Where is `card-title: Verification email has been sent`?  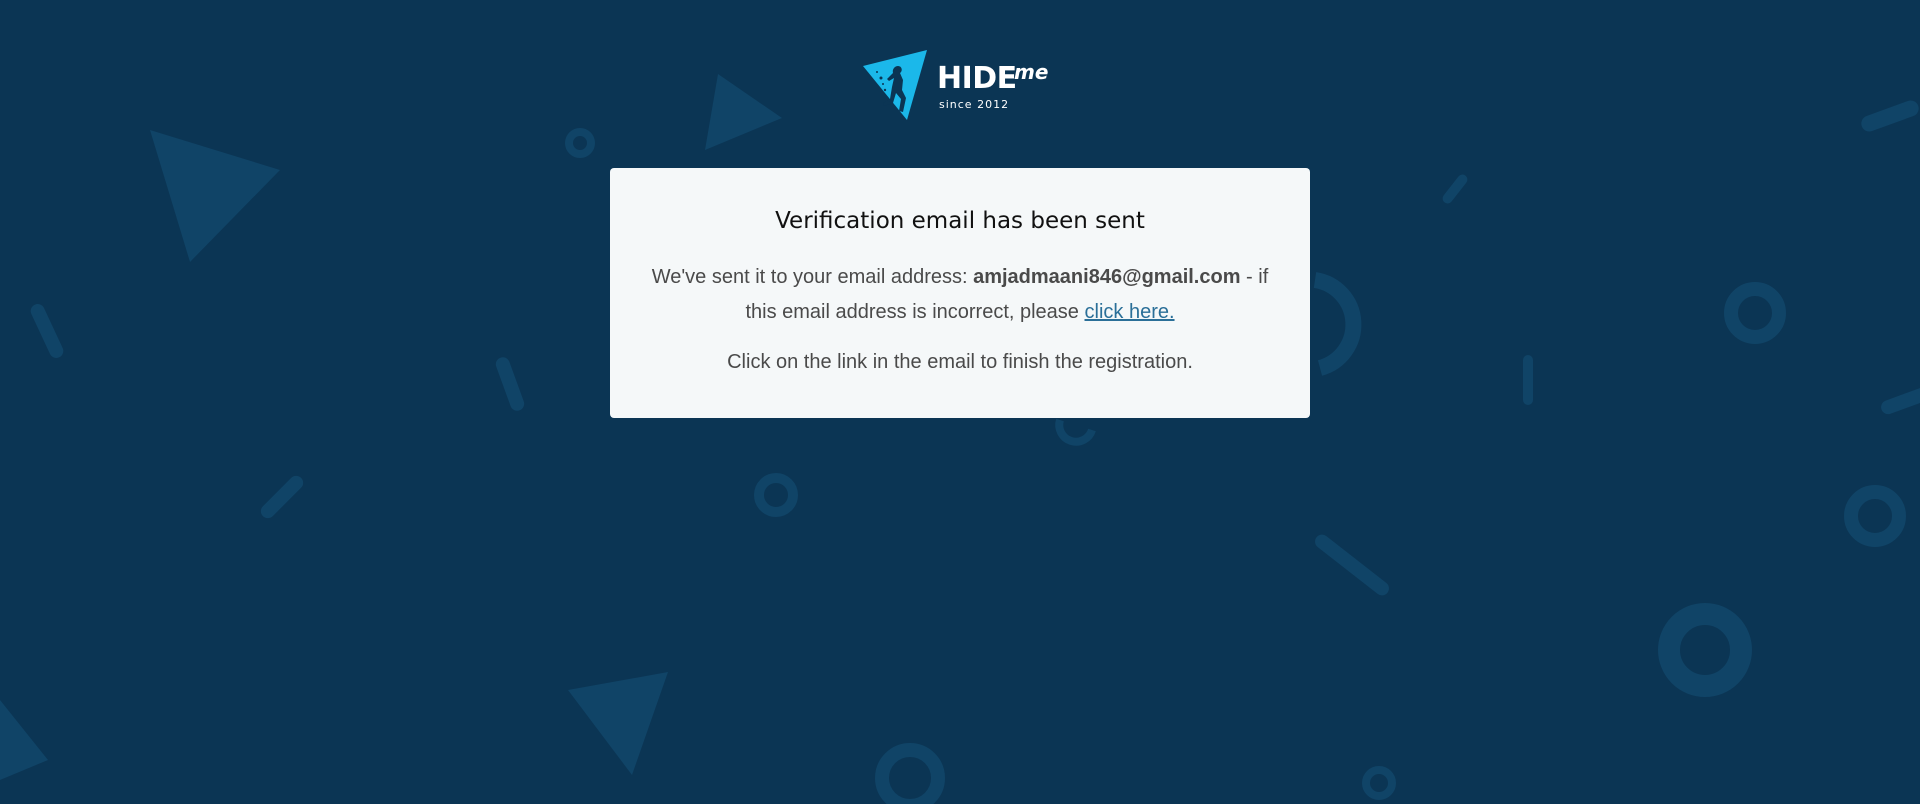
card-title: Verification email has been sent is located at coordinates (960, 221).